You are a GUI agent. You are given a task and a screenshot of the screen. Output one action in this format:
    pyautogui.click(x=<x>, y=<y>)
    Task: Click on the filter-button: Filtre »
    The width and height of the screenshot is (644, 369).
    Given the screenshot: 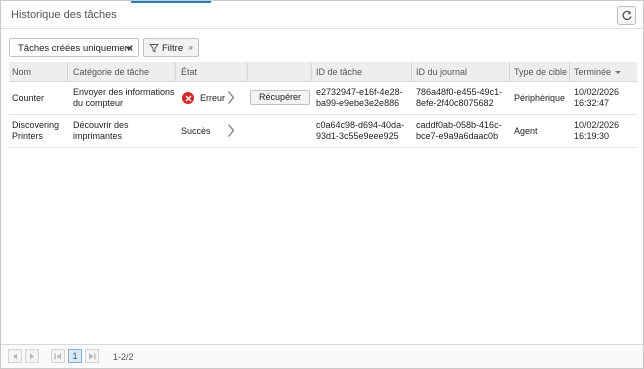 What is the action you would take?
    pyautogui.click(x=171, y=47)
    